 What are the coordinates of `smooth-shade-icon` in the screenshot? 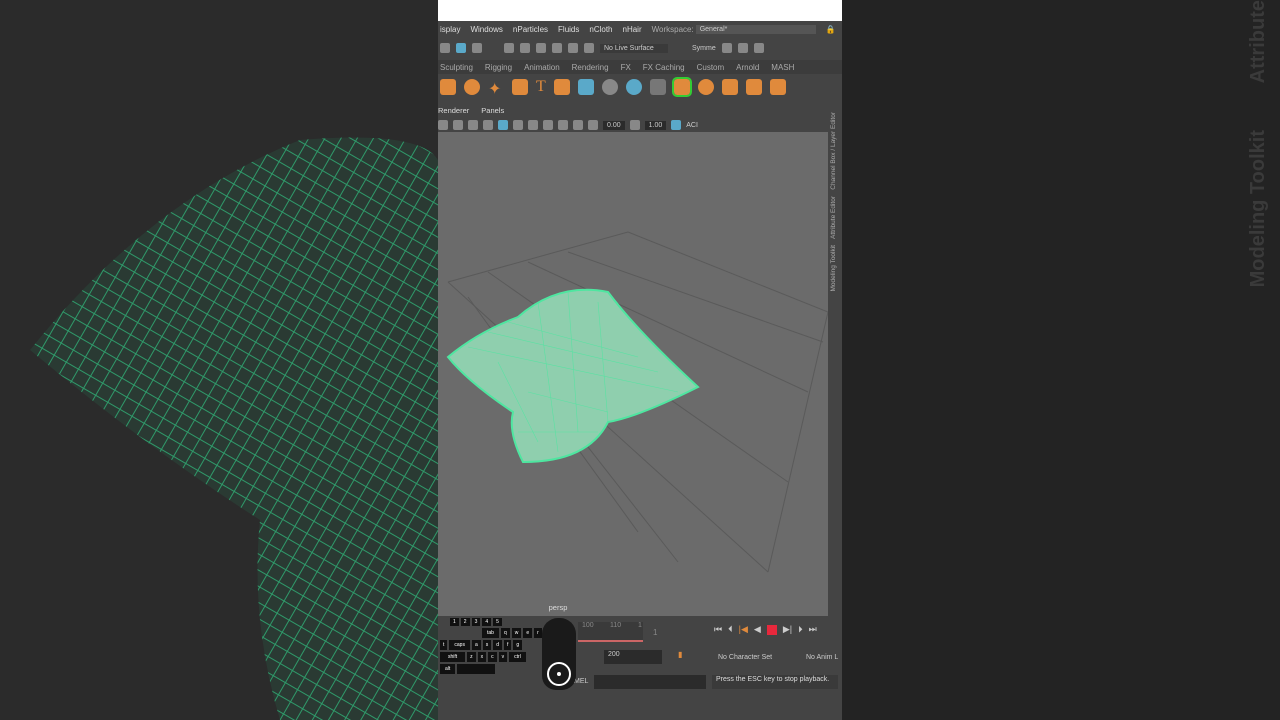 It's located at (503, 125).